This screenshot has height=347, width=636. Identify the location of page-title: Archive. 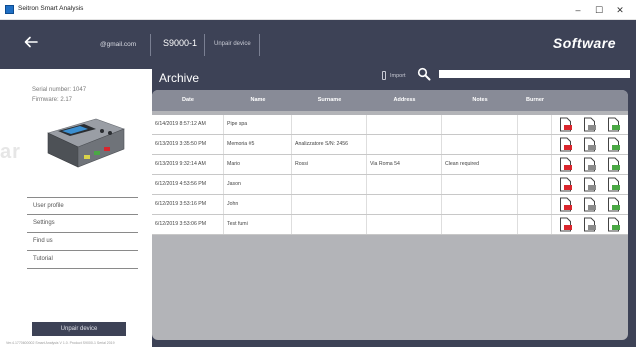
(179, 78).